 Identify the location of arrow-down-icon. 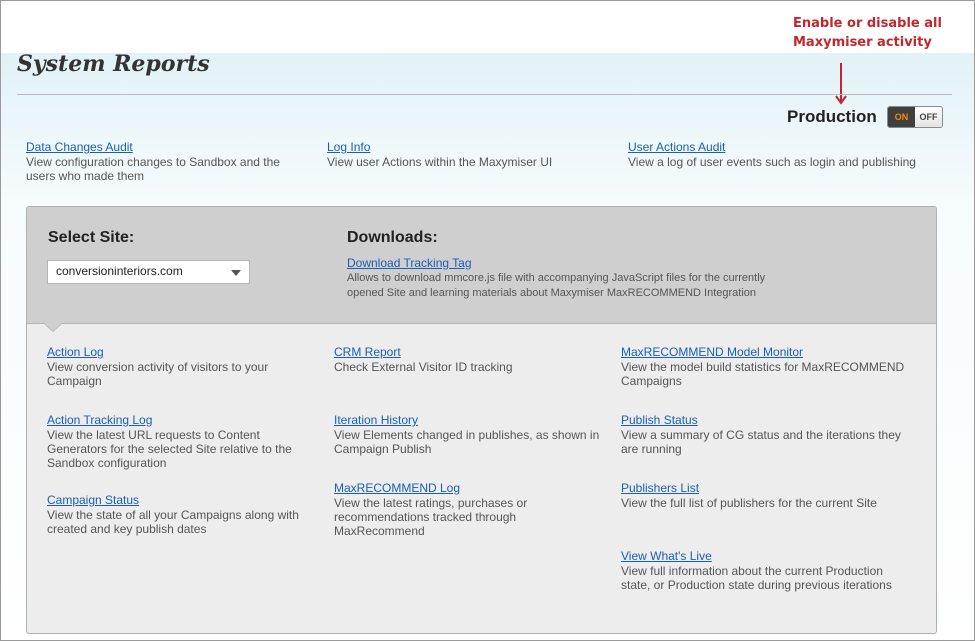
(841, 84).